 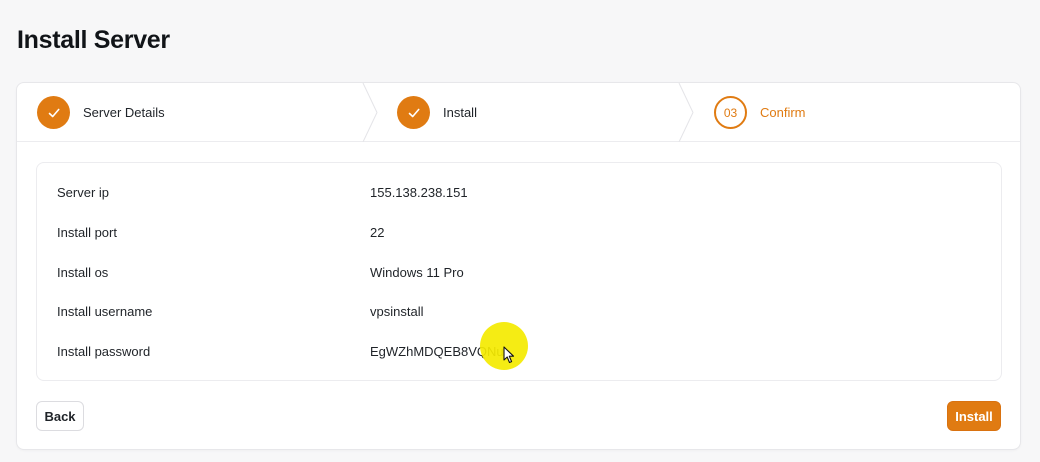 I want to click on detail-label: Server ip, so click(x=83, y=192).